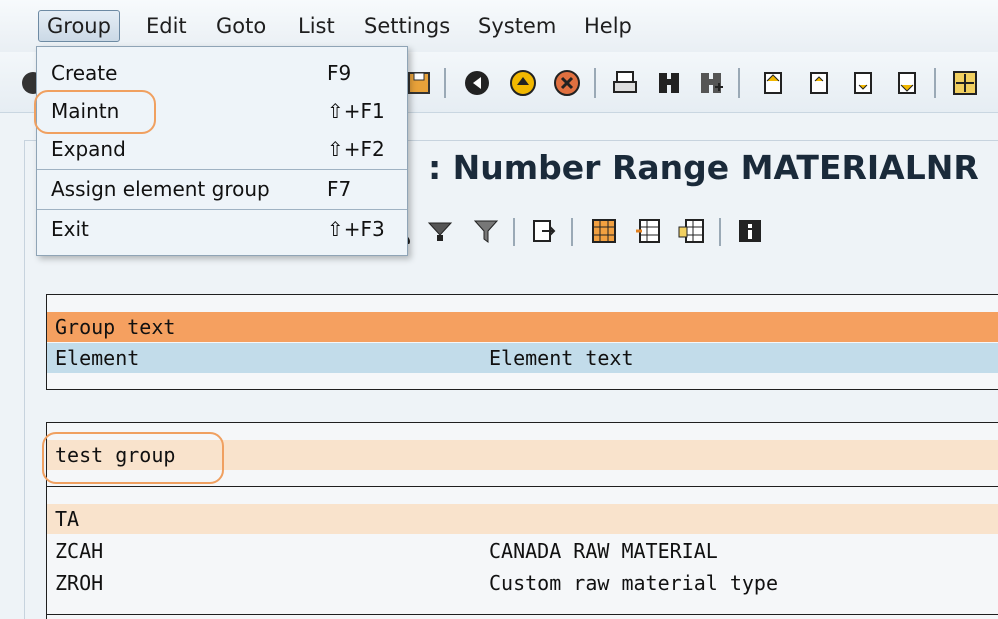 The height and width of the screenshot is (619, 998). Describe the element at coordinates (79, 551) in the screenshot. I see `element-code: ZCAH` at that location.